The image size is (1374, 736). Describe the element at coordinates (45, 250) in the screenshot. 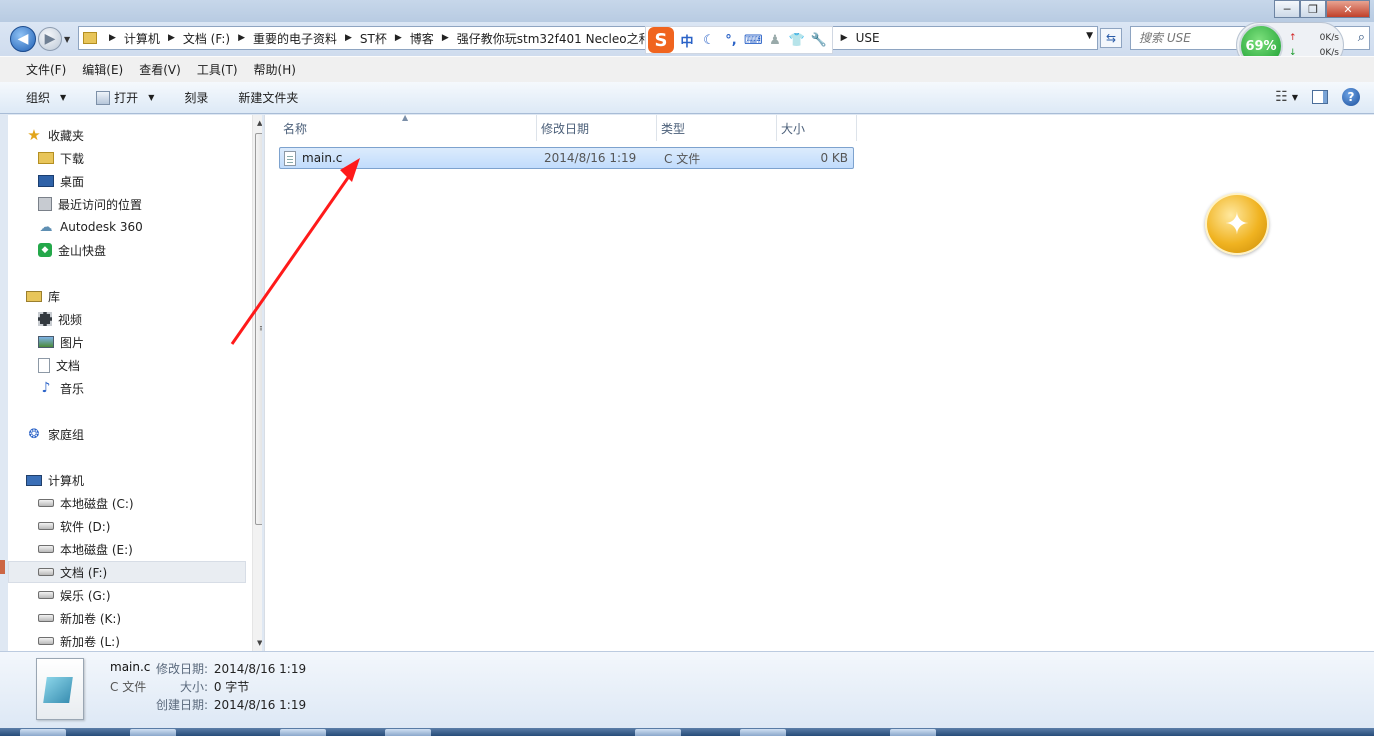

I see `kuaipan-icon: ◆` at that location.